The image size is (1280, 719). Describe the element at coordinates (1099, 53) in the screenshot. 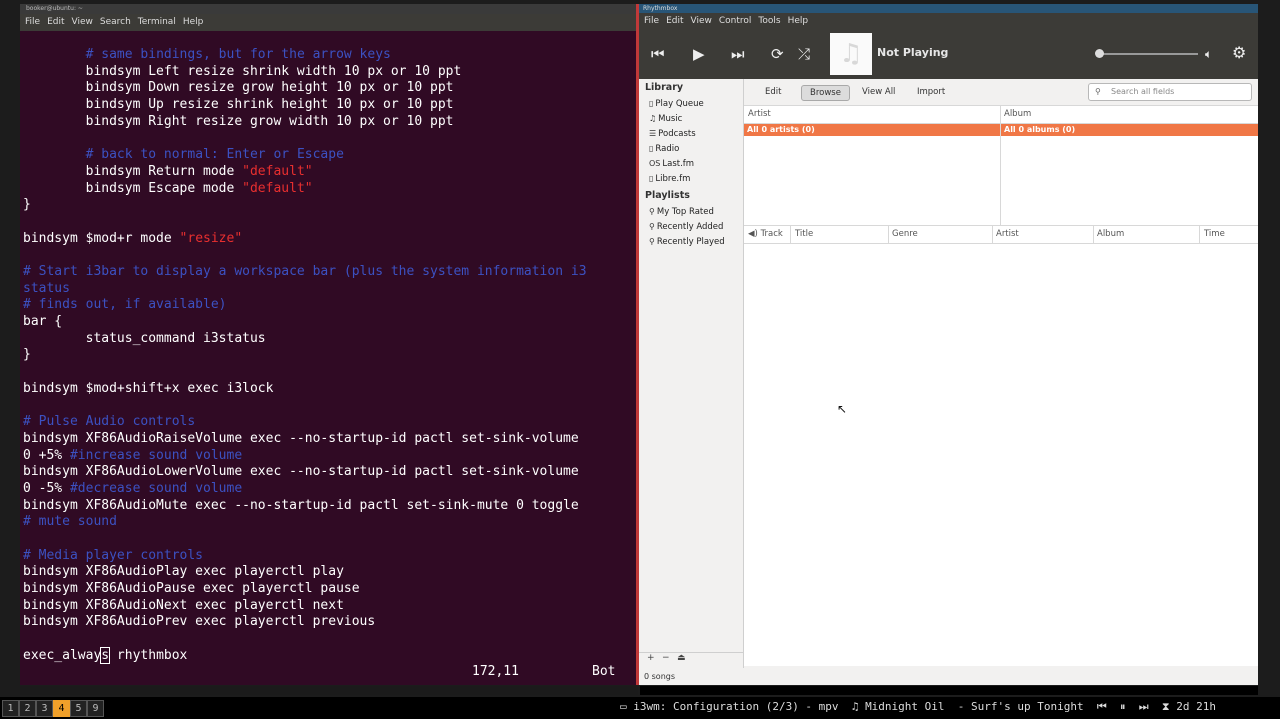

I see `volume-slider-handle` at that location.